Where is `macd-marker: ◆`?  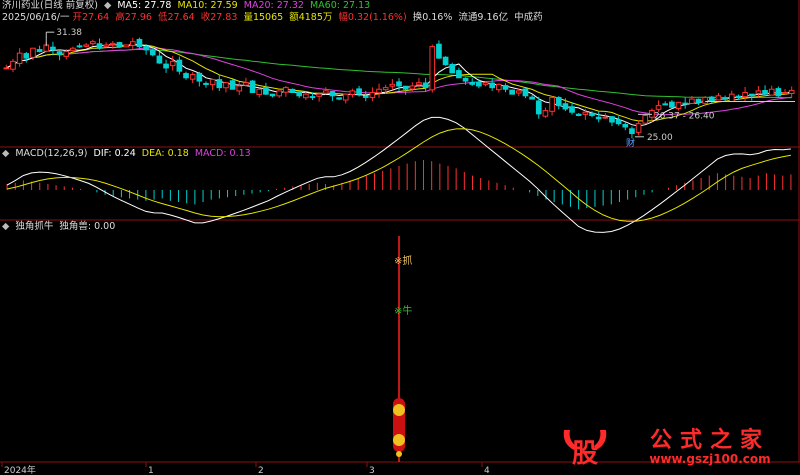
macd-marker: ◆ is located at coordinates (6, 153).